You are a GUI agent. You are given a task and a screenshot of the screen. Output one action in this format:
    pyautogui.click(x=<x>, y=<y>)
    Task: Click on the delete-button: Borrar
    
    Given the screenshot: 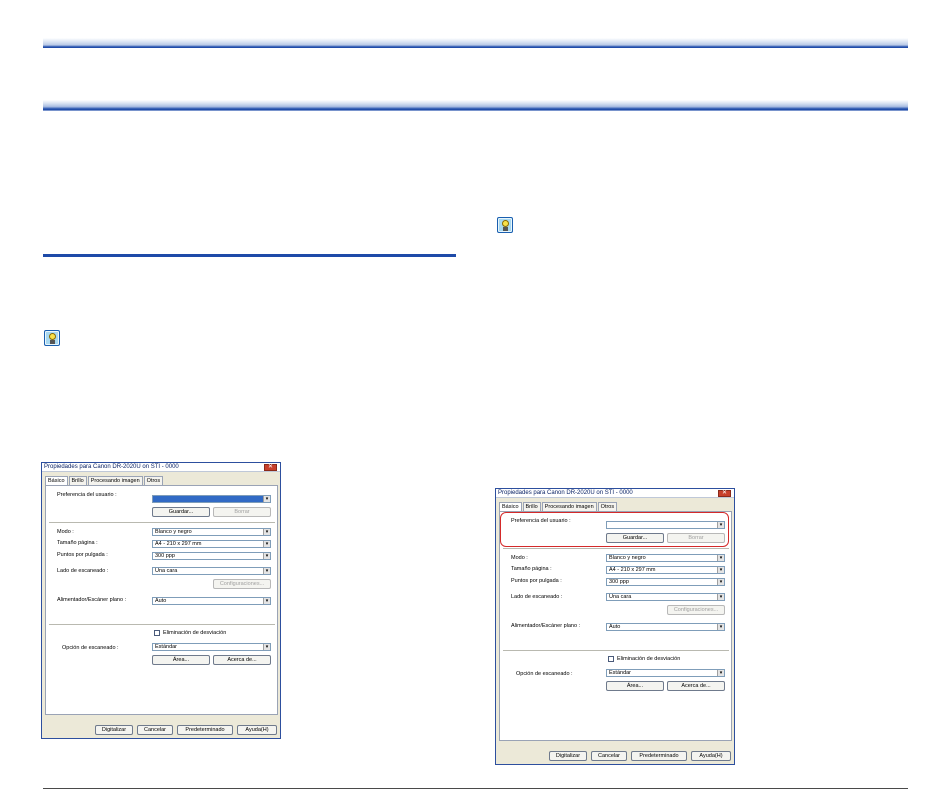 What is the action you would take?
    pyautogui.click(x=242, y=512)
    